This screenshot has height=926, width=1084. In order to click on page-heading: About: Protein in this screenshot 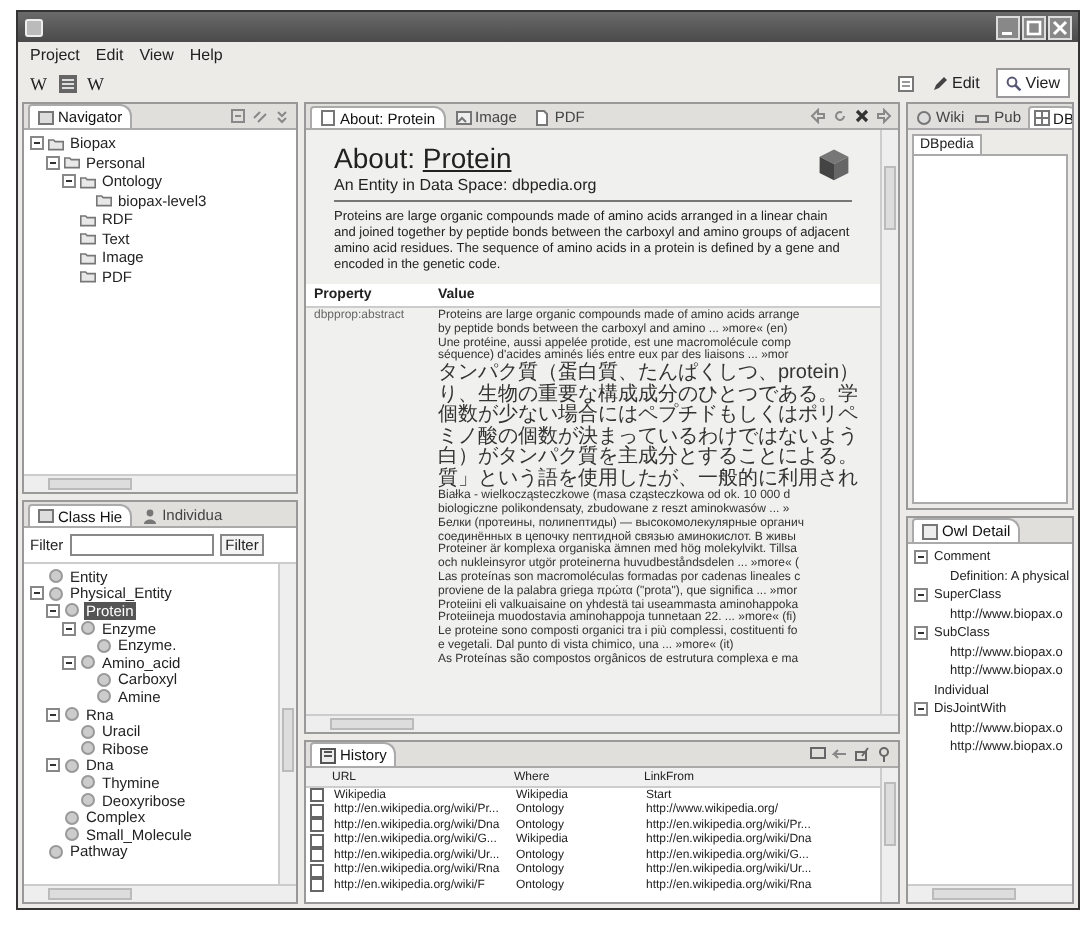, I will do `click(424, 158)`.